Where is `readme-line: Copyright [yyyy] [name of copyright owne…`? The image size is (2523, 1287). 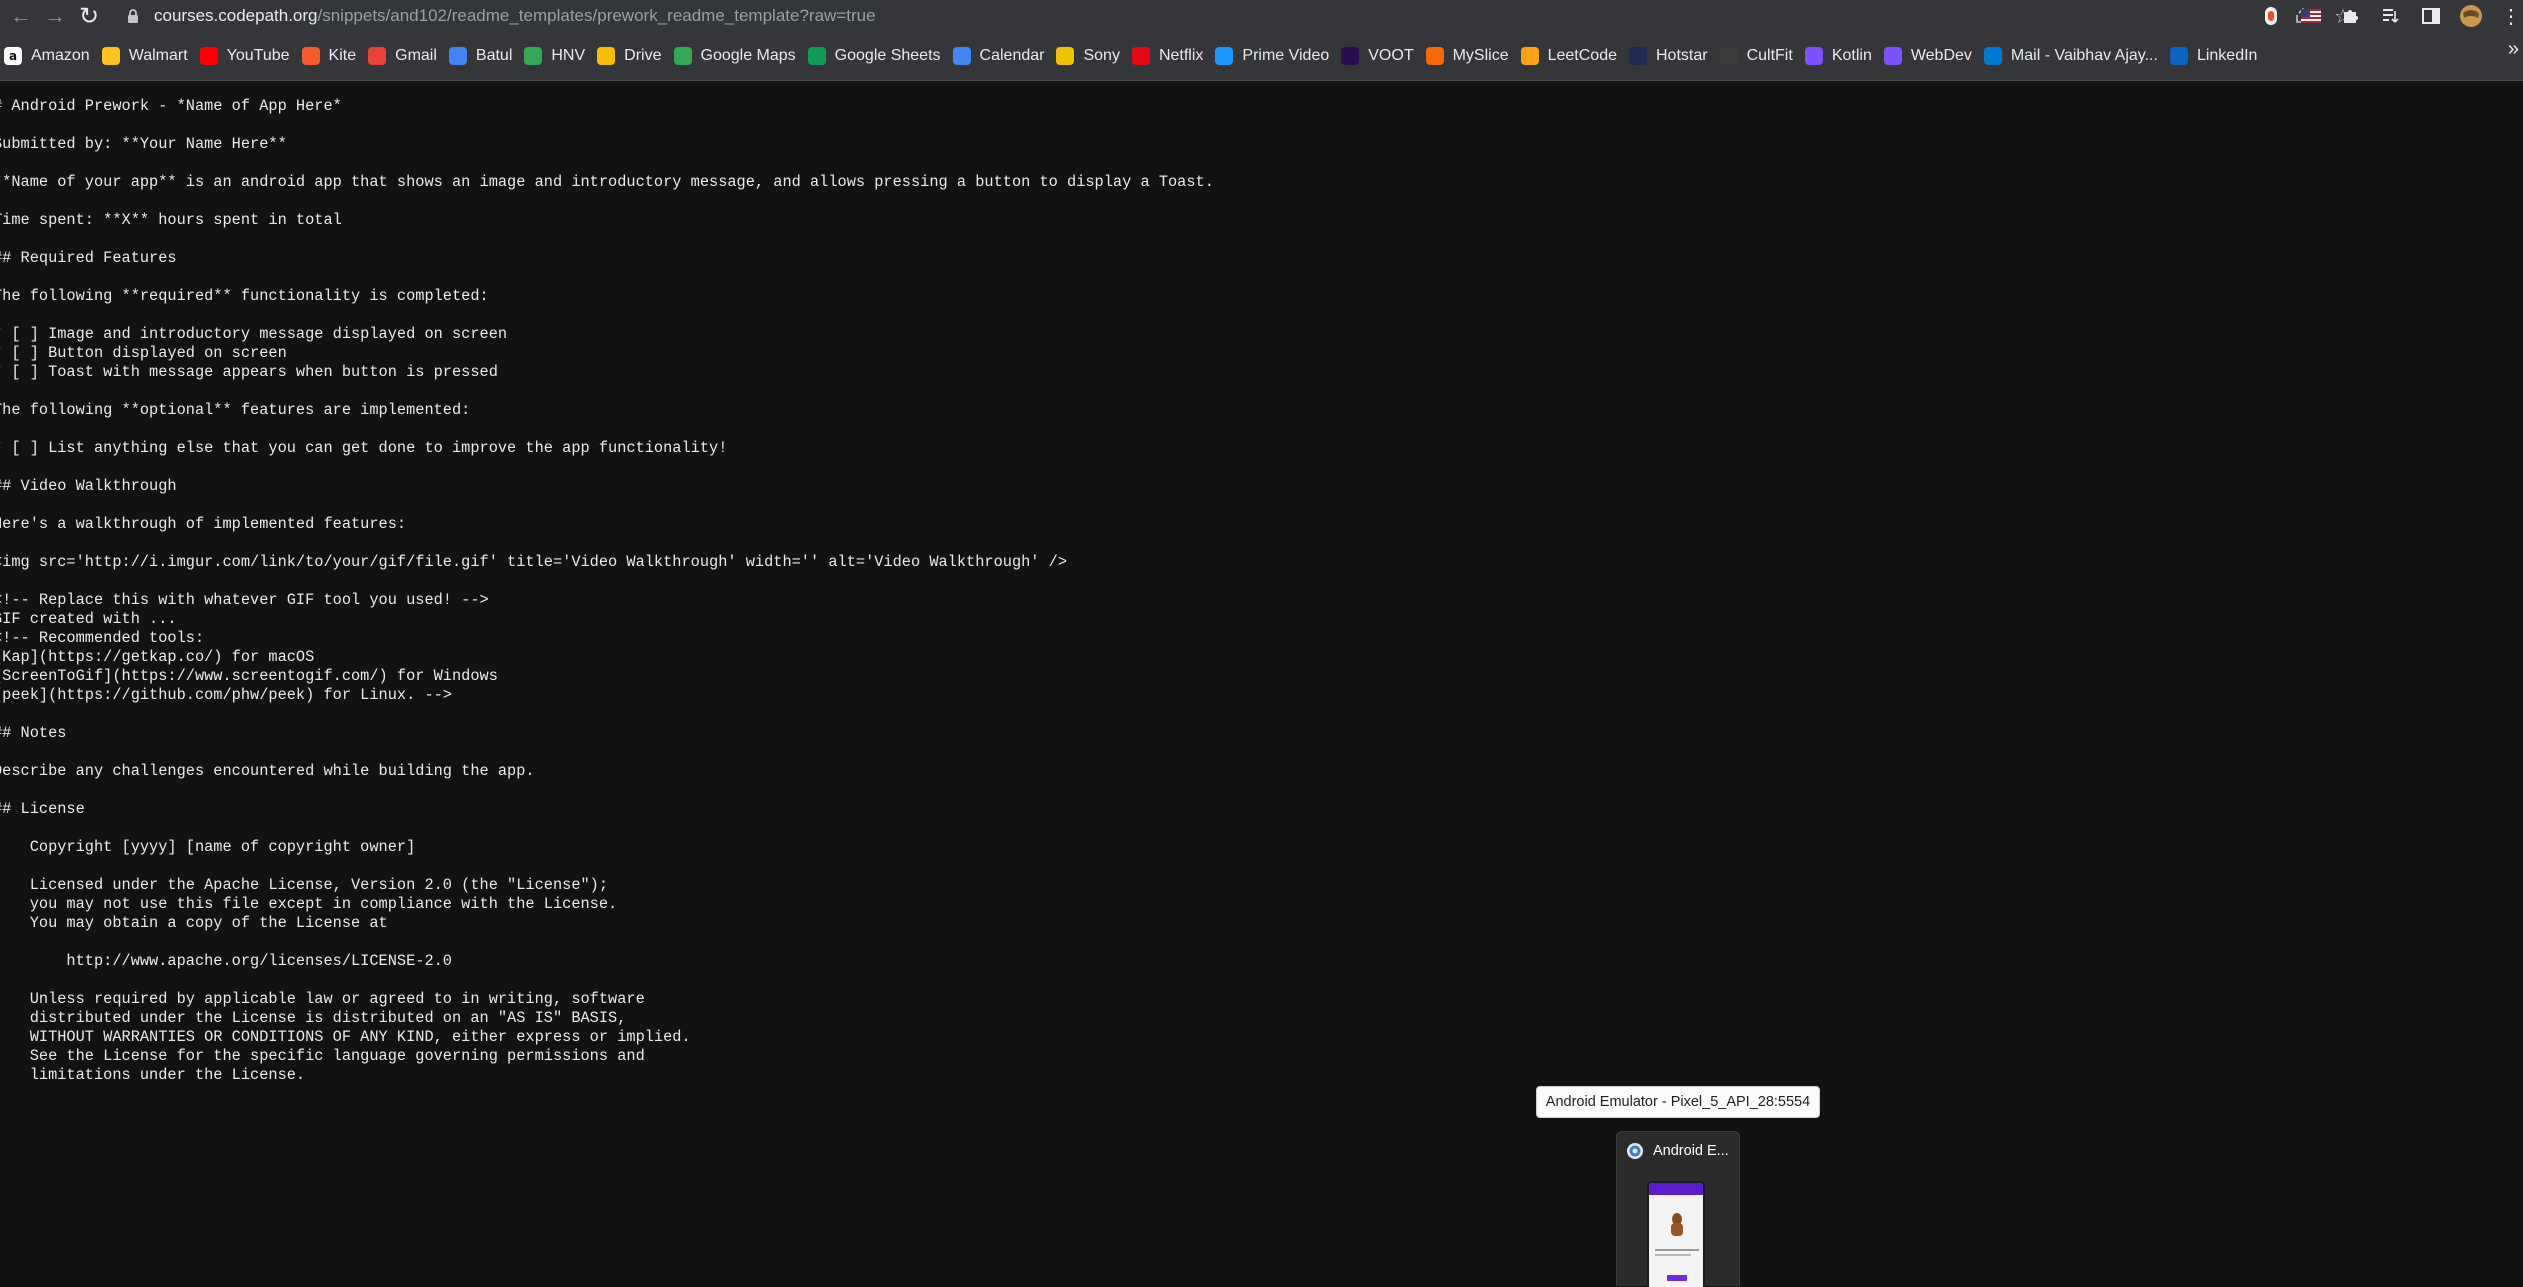 readme-line: Copyright [yyyy] [name of copyright owne… is located at coordinates (208, 847).